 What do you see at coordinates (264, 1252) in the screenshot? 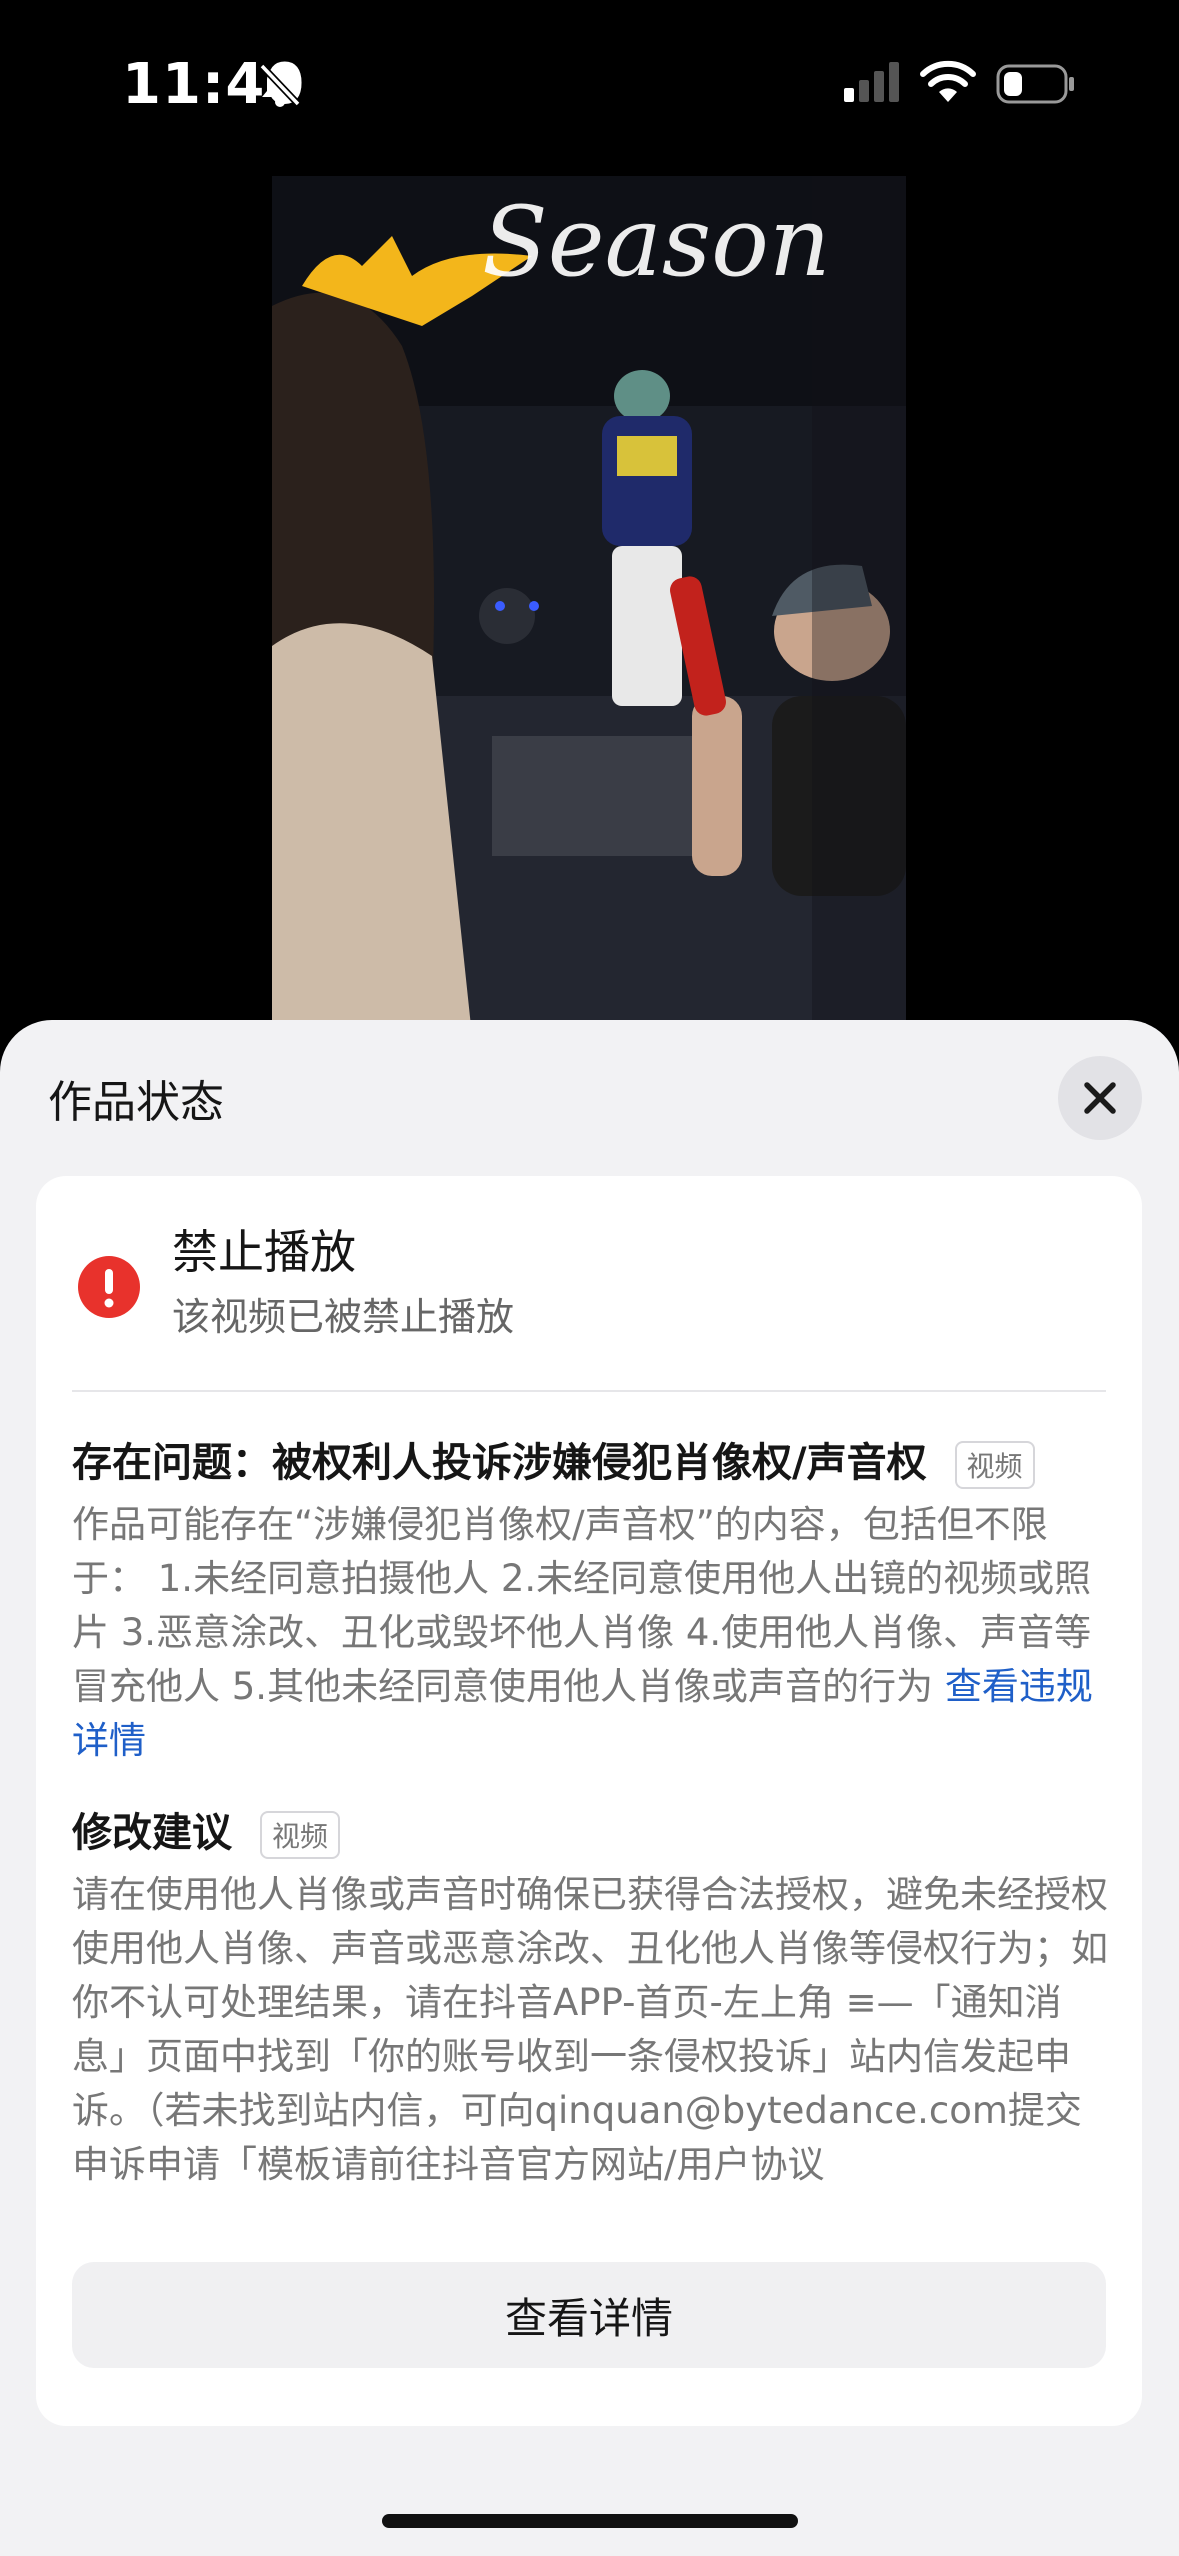
I see `status-title: 禁止播放` at bounding box center [264, 1252].